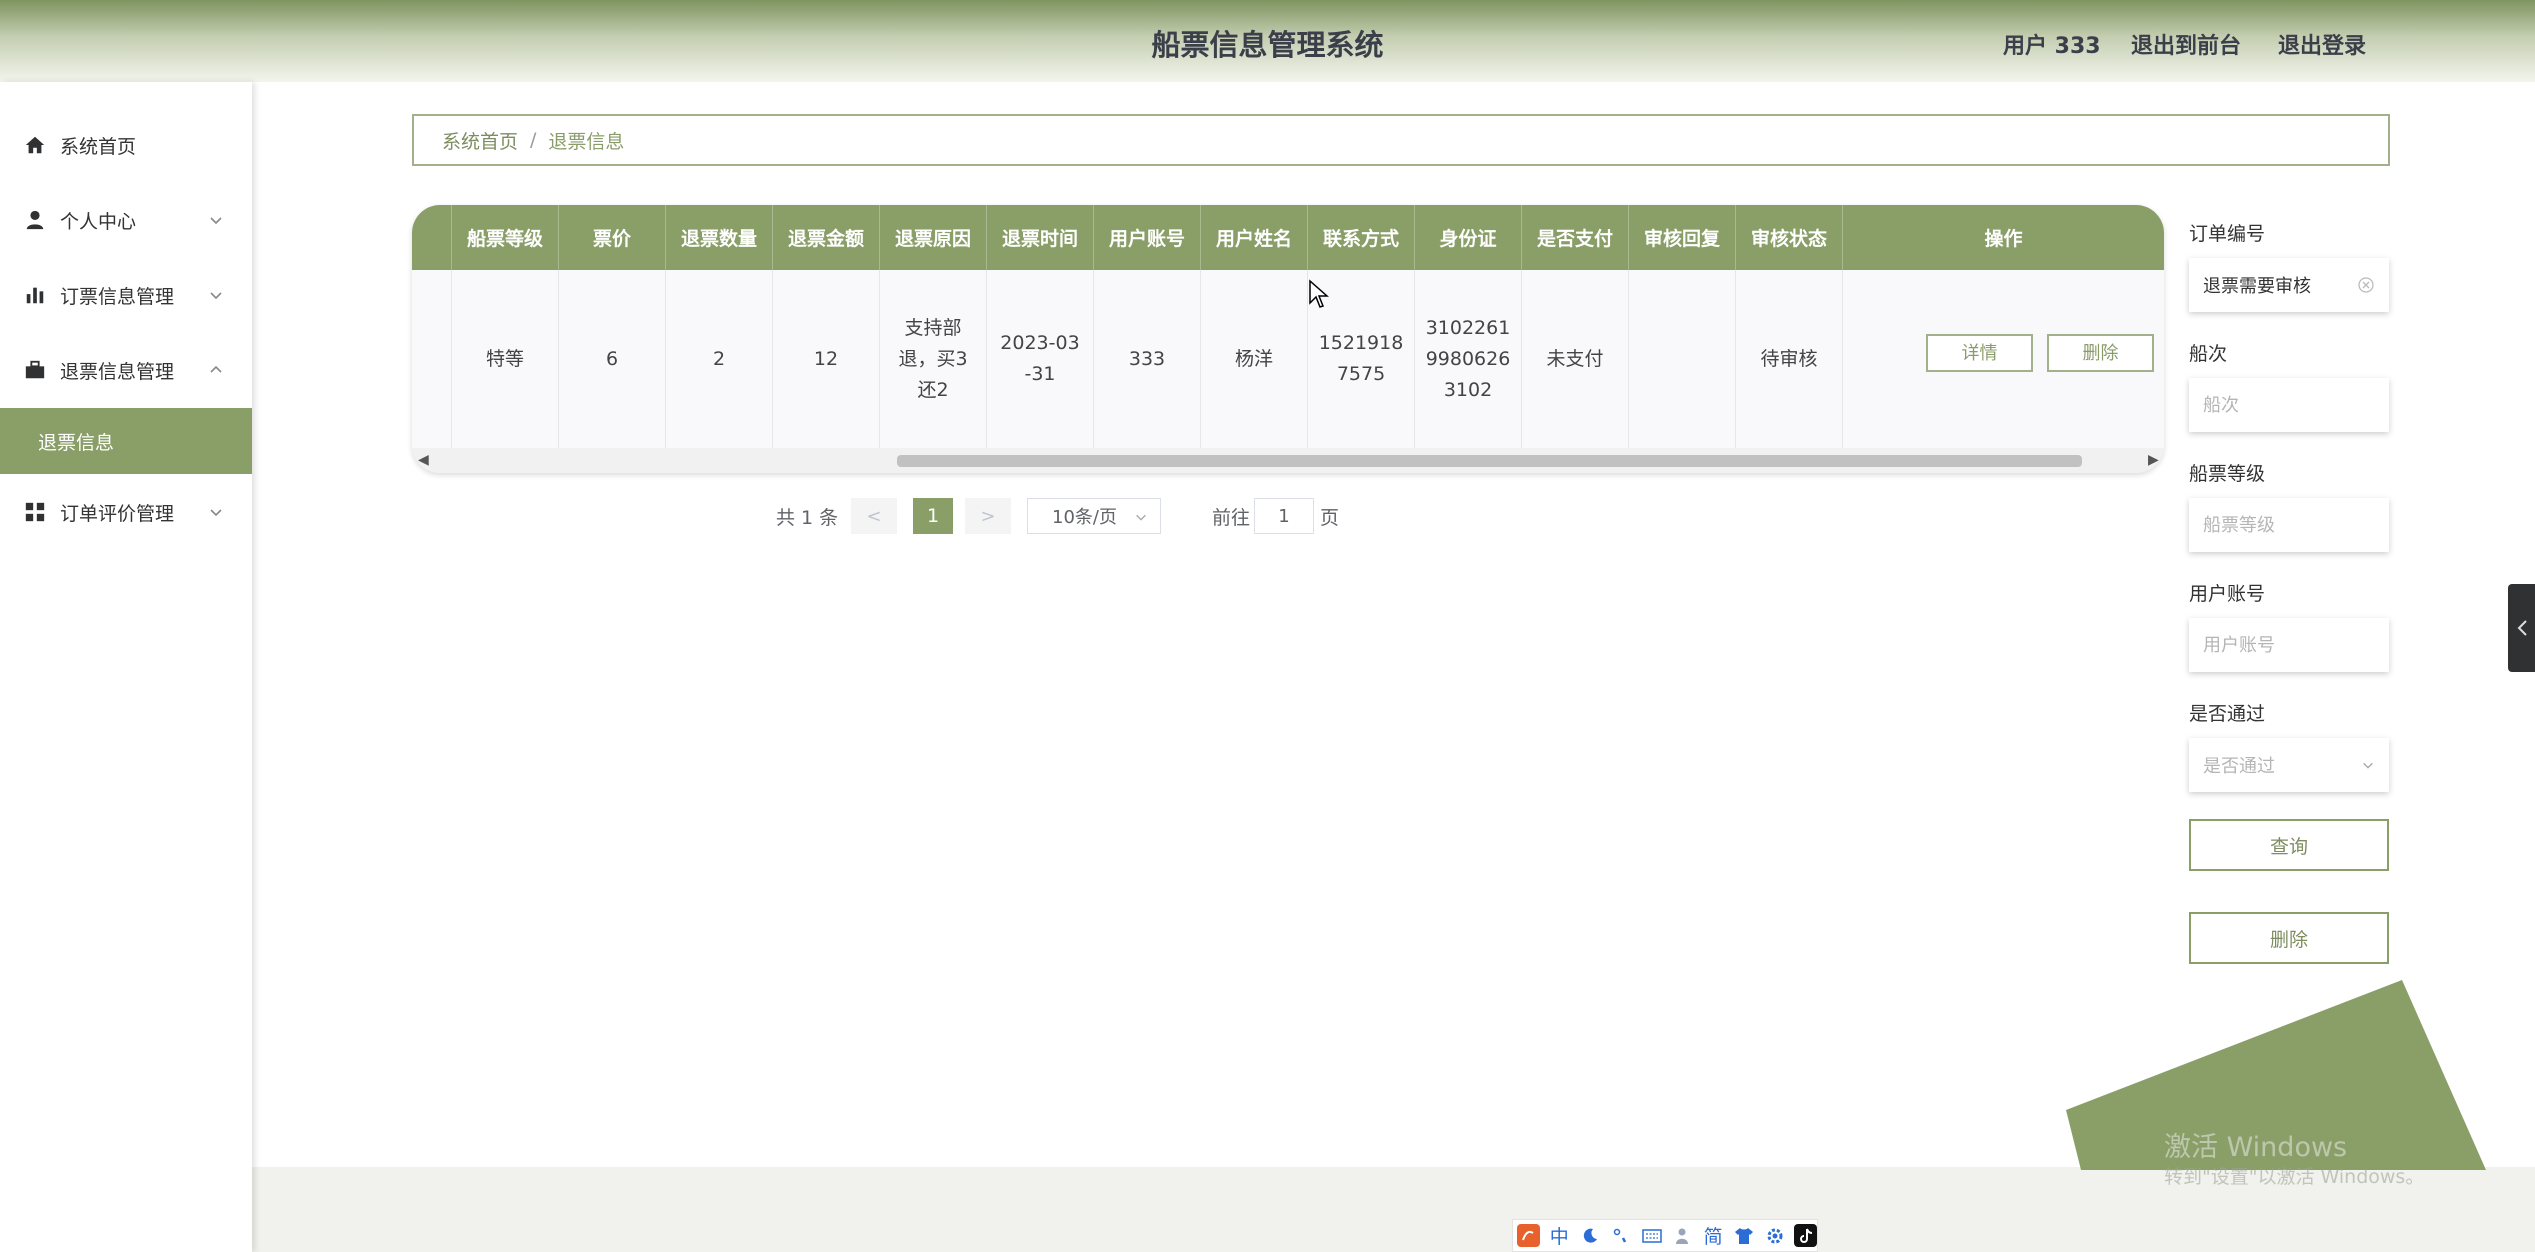 The width and height of the screenshot is (2535, 1252). Describe the element at coordinates (1789, 359) in the screenshot. I see `cell-status: 待审核` at that location.